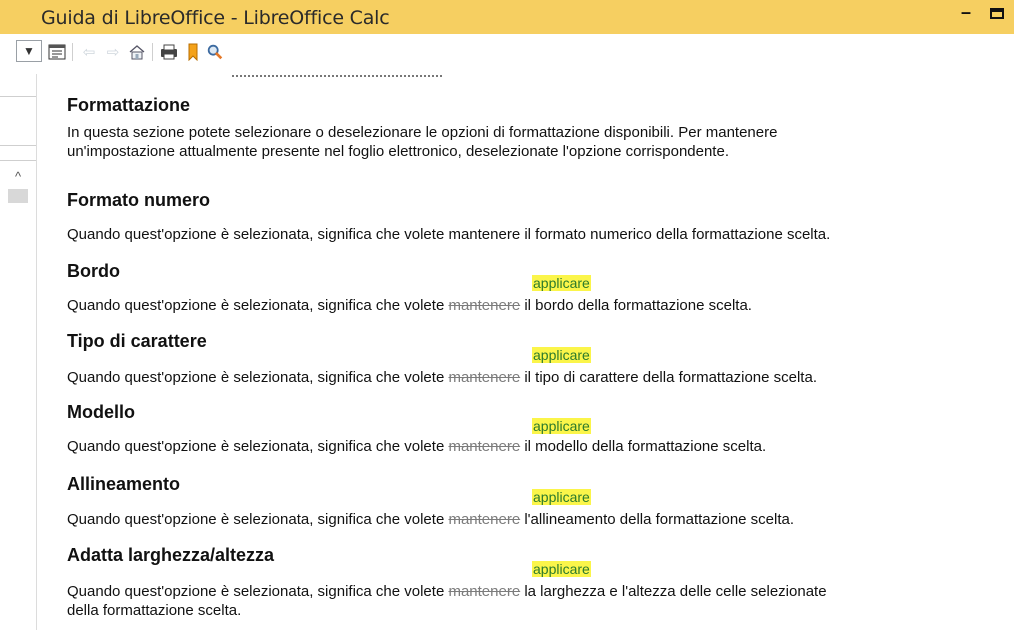 The width and height of the screenshot is (1014, 630). I want to click on back-icon: ⇦, so click(89, 52).